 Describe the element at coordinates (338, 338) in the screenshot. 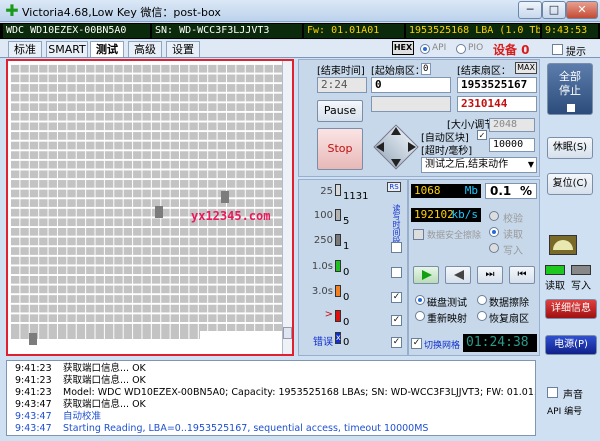

I see `error-icon: x` at that location.